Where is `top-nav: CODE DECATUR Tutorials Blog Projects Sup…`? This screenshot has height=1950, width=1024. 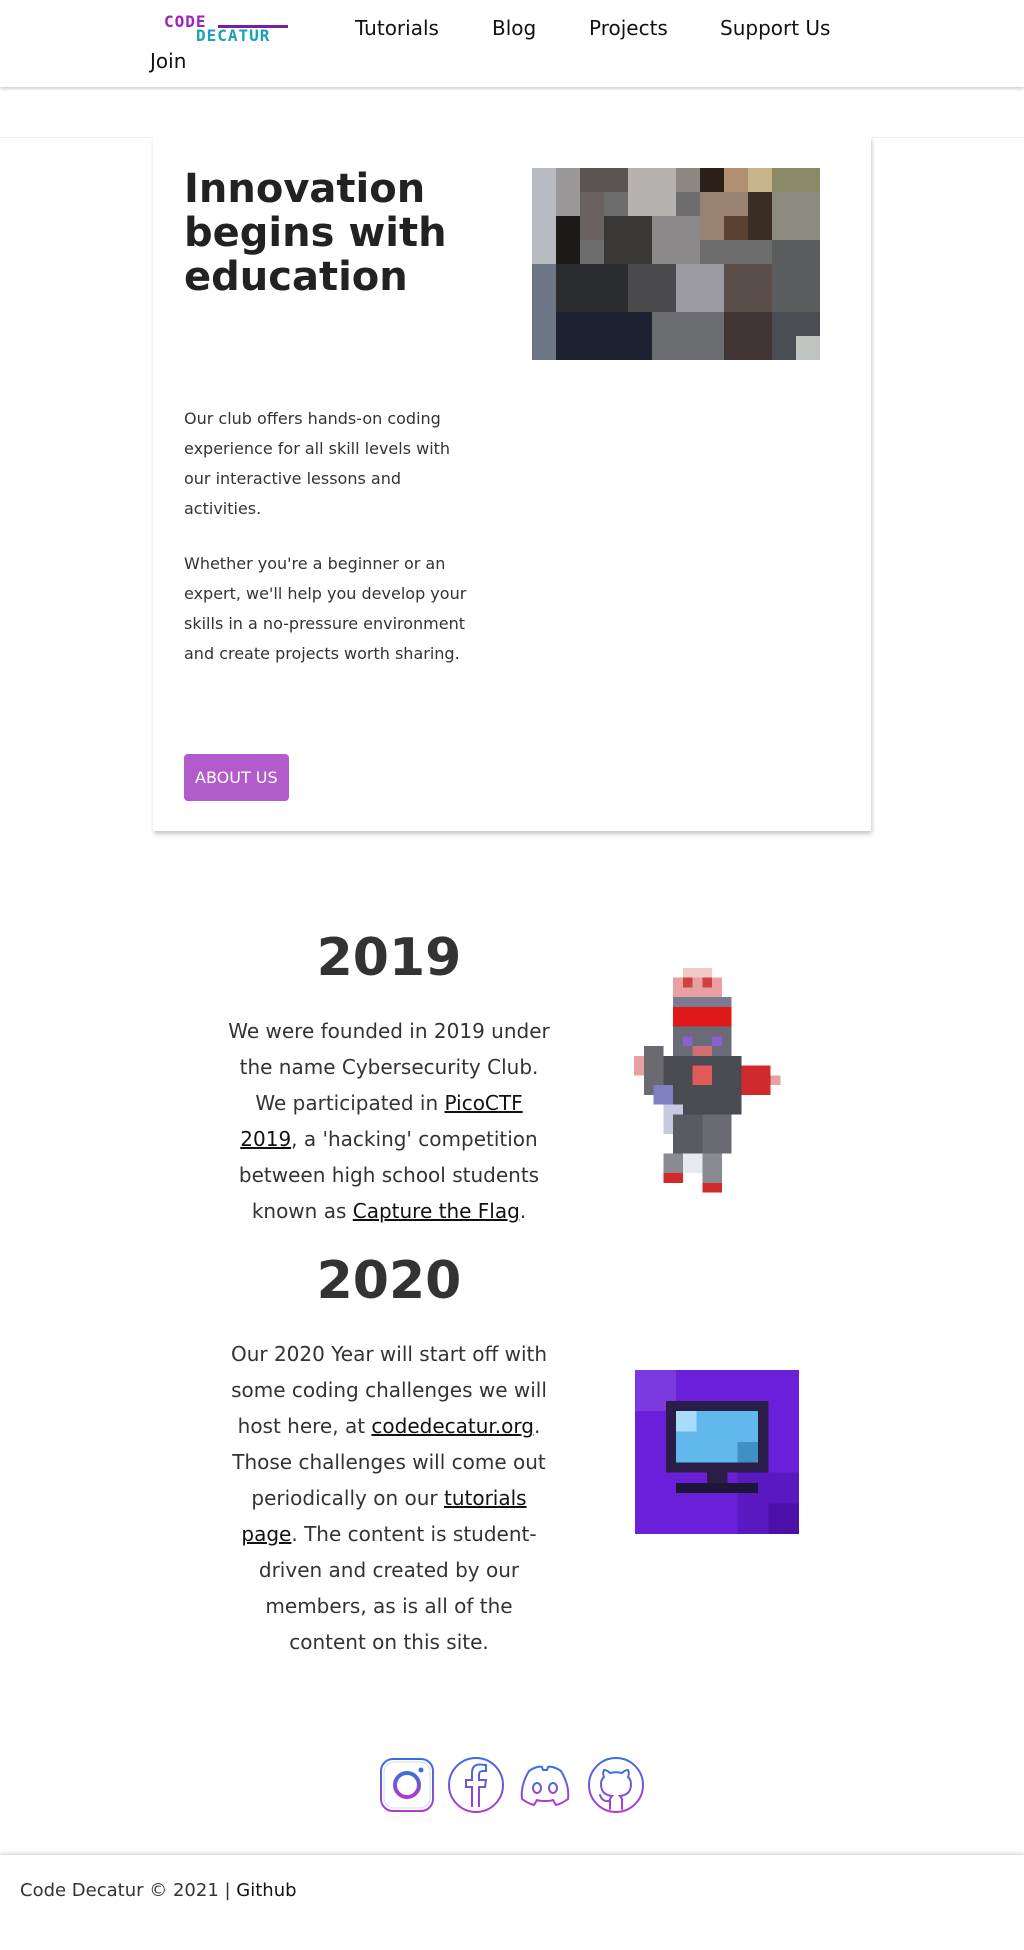 top-nav: CODE DECATUR Tutorials Blog Projects Sup… is located at coordinates (512, 43).